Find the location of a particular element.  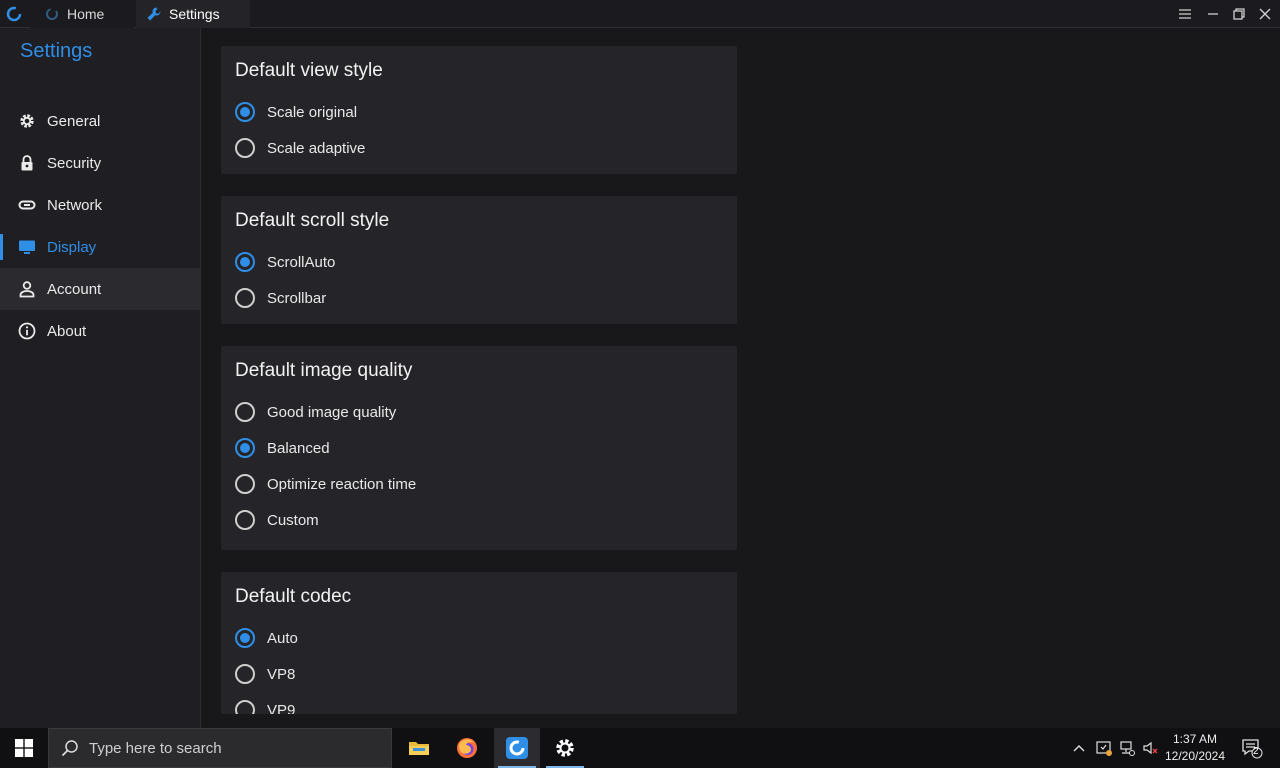

notifications-button: 2 is located at coordinates (1252, 748).